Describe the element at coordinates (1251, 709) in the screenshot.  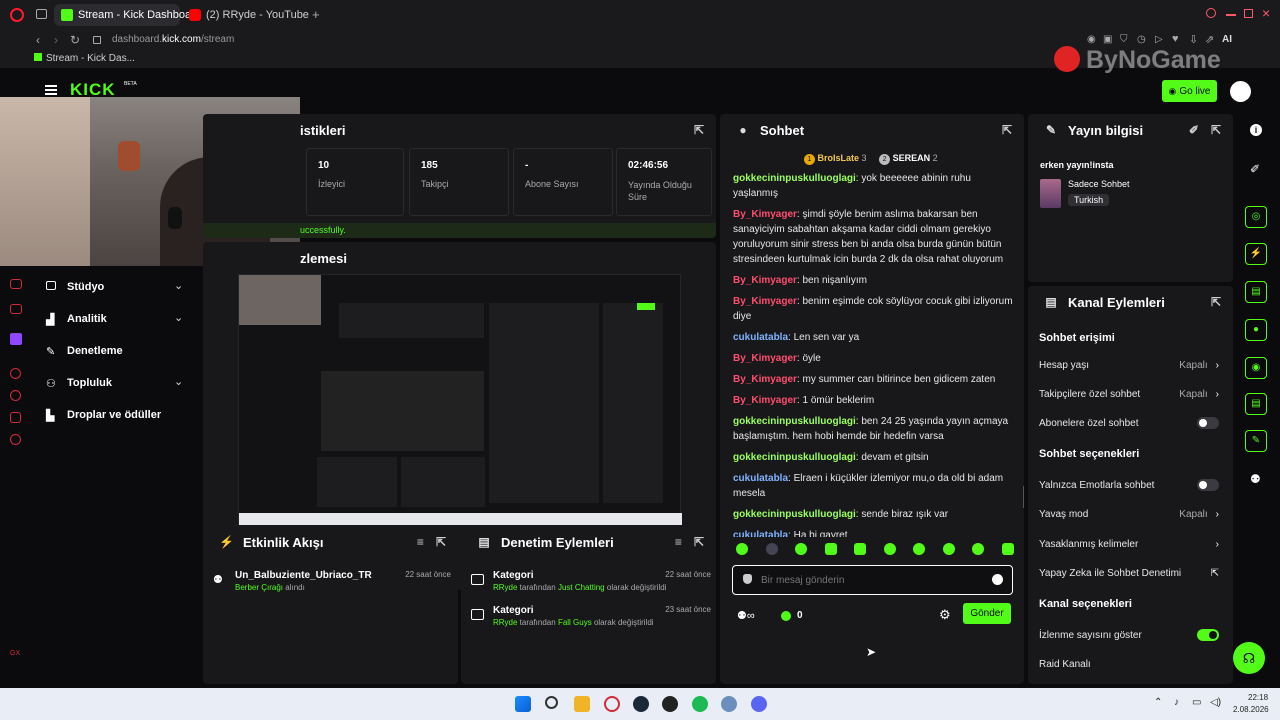
I see `clock-date: 2.08.2026` at that location.